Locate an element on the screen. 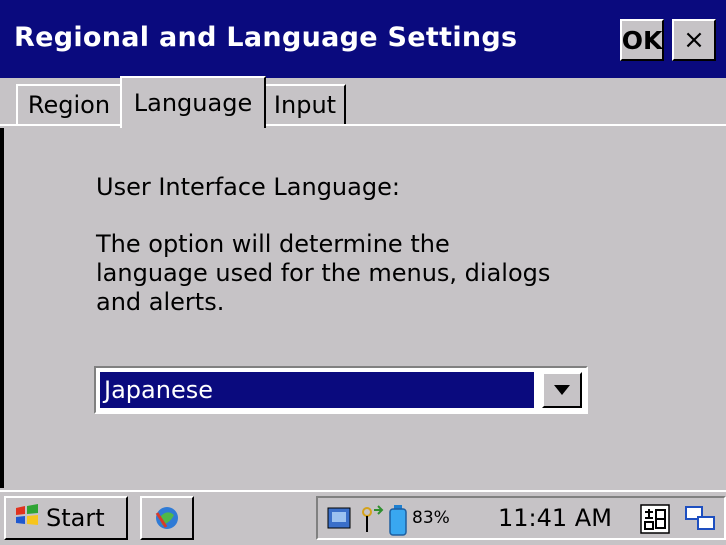 This screenshot has width=726, height=545. connection-icon is located at coordinates (701, 521).